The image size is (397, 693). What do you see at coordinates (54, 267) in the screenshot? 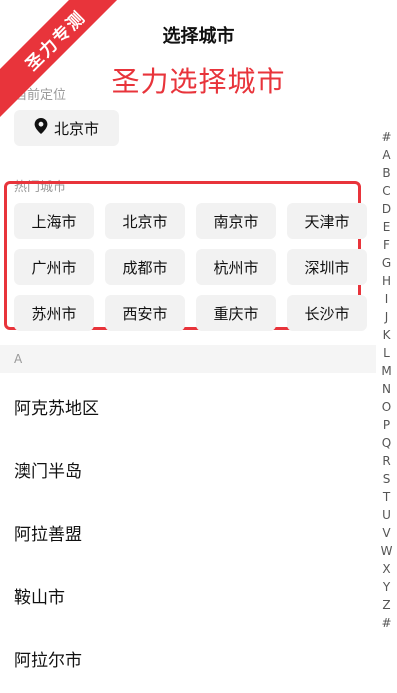
I see `hot-city-button: 广州市` at bounding box center [54, 267].